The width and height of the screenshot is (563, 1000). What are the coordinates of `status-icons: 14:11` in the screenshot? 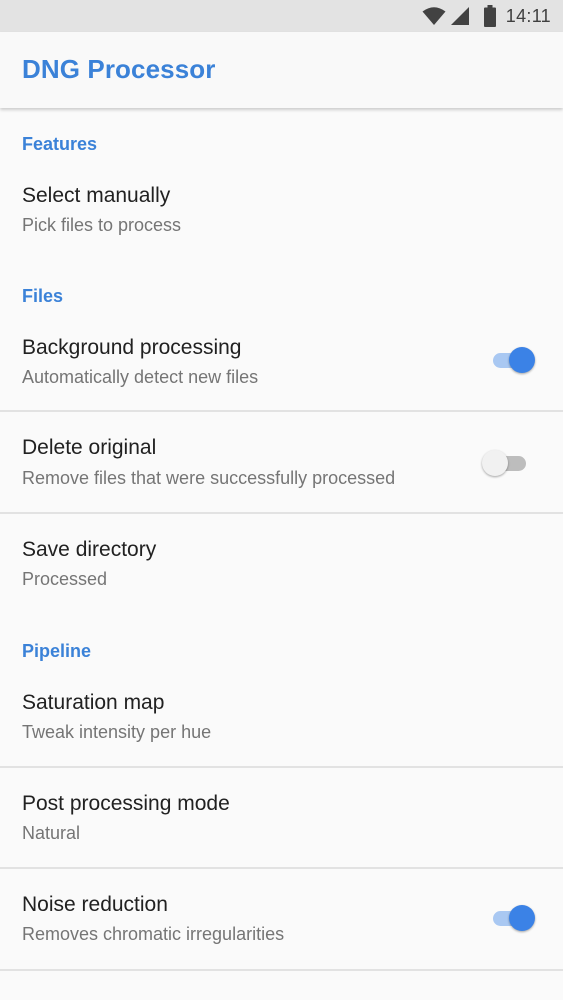 It's located at (486, 16).